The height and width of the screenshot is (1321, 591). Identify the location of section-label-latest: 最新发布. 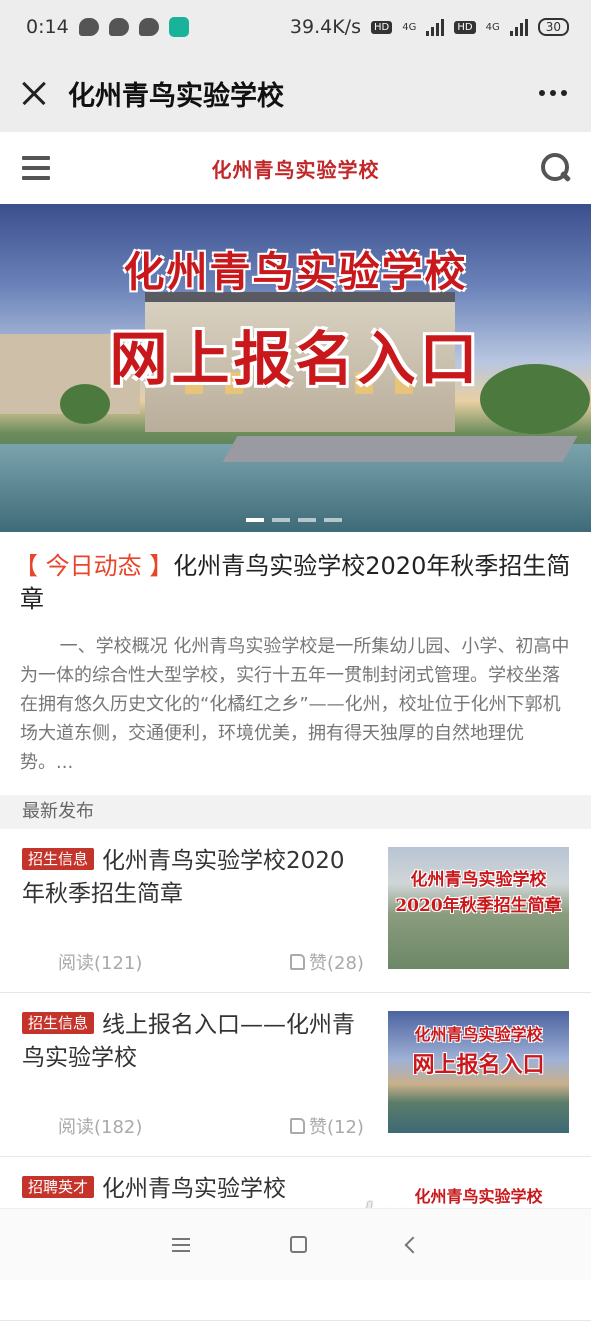
(58, 811).